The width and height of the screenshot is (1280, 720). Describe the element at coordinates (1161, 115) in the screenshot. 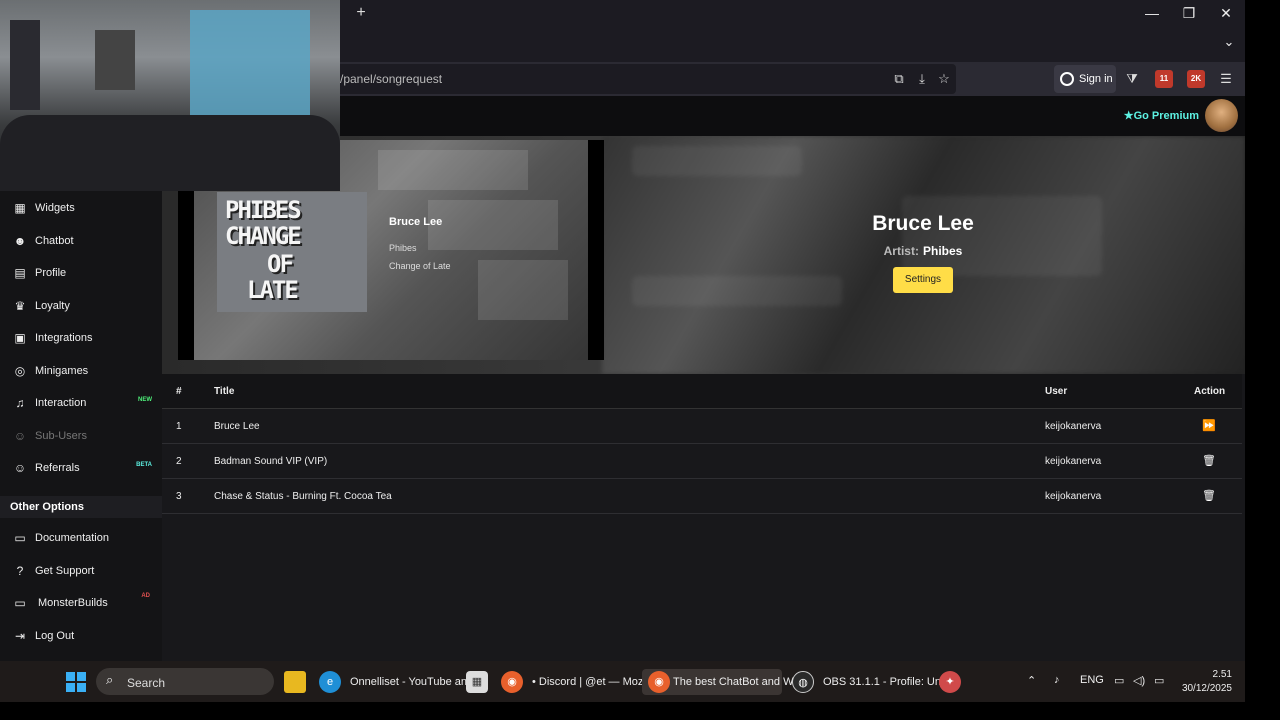

I see `go-premium-link: ★Go Premium` at that location.